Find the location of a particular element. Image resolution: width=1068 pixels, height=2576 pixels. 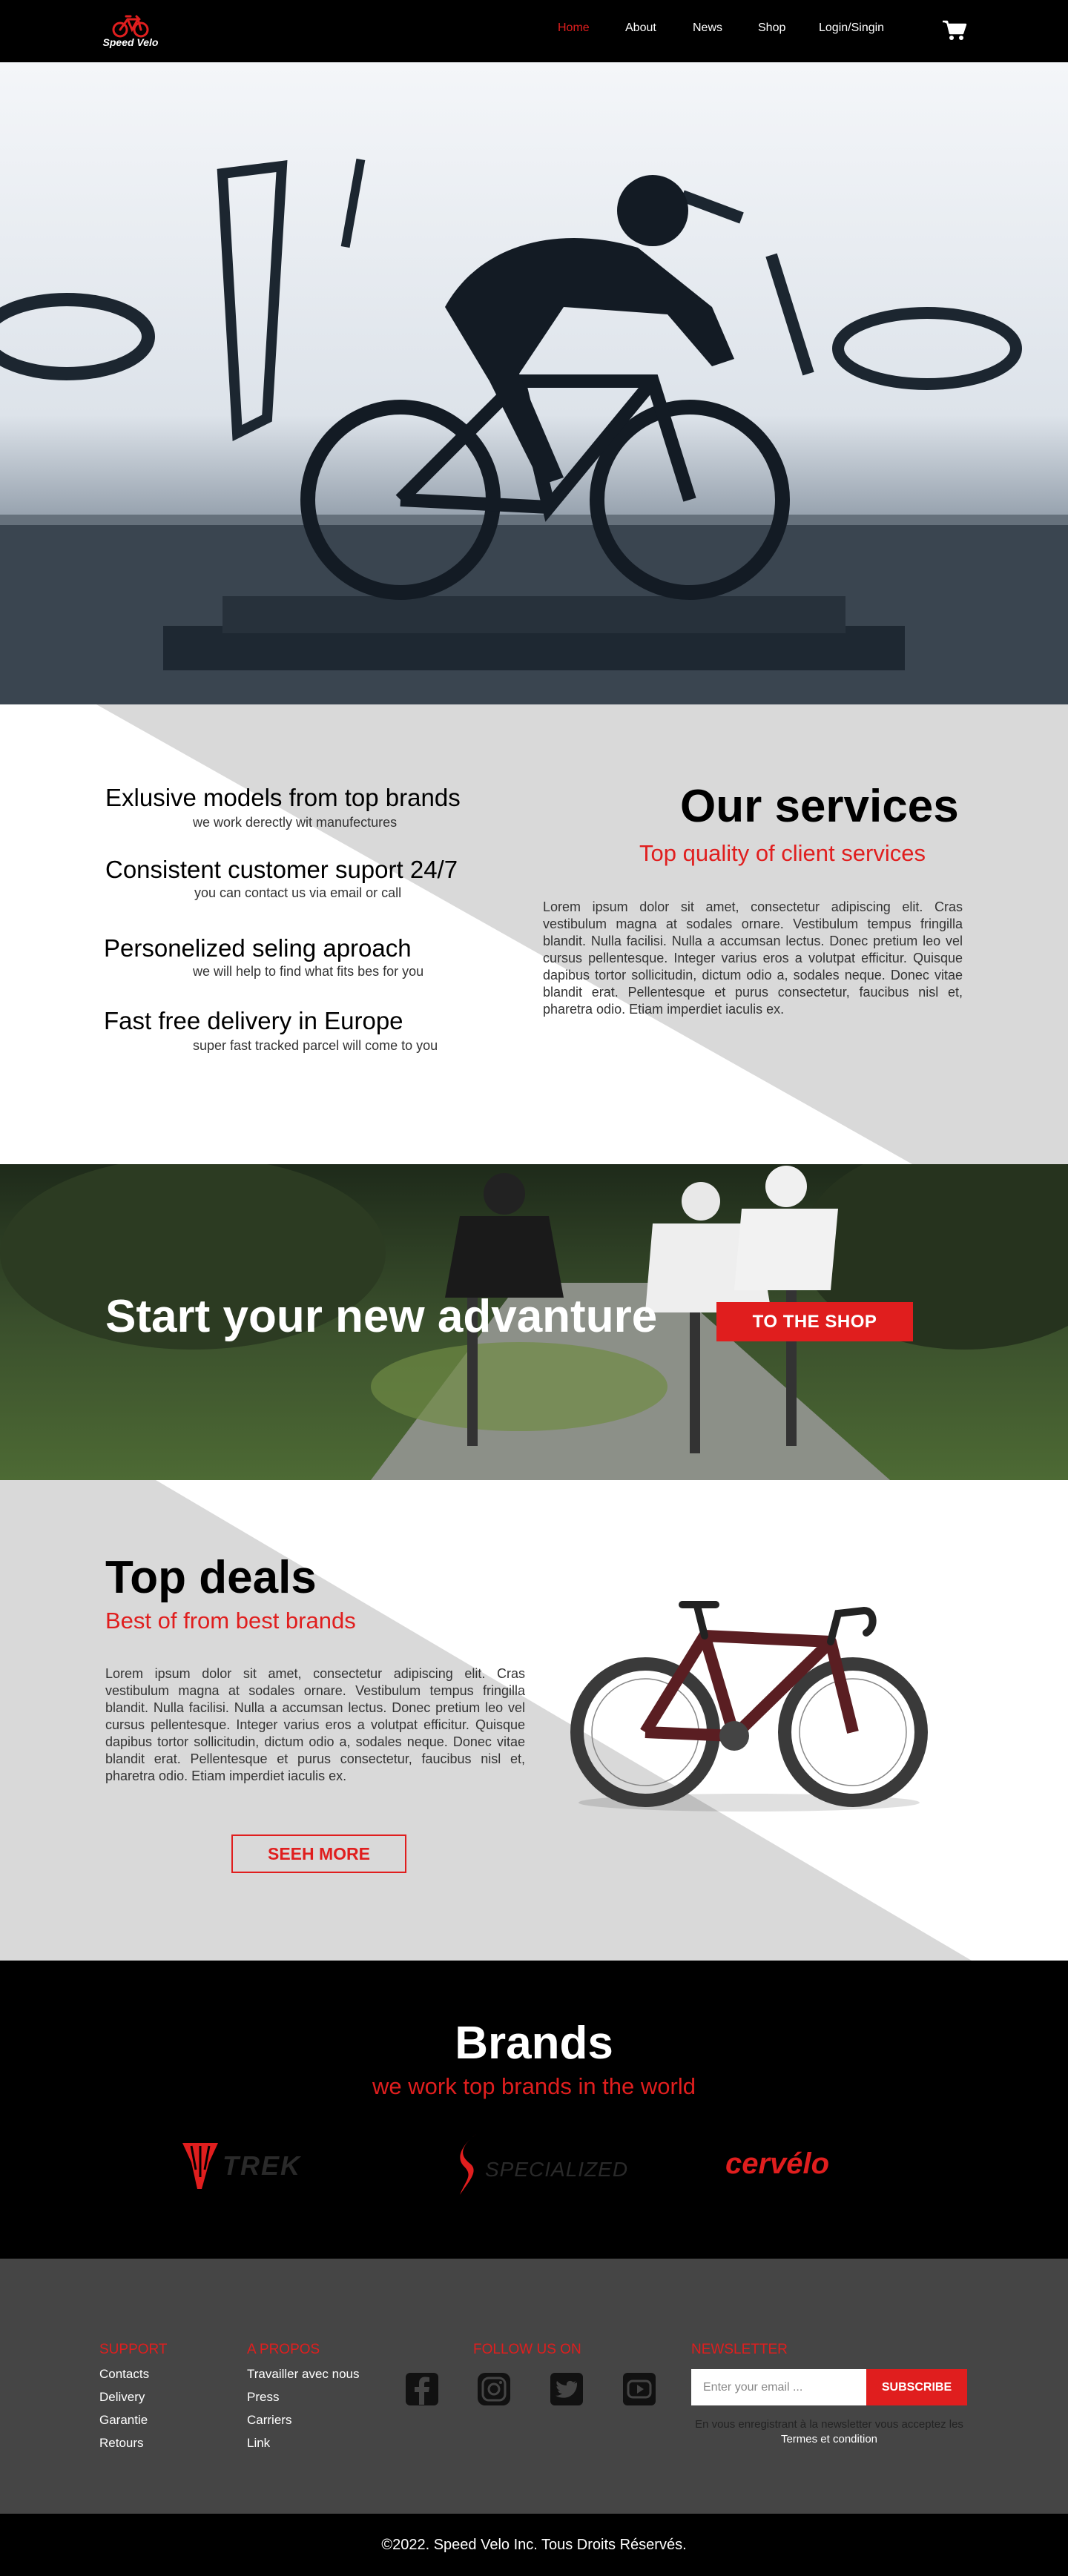

feature-subtitle: we work derectly wit manufectures is located at coordinates (295, 822).